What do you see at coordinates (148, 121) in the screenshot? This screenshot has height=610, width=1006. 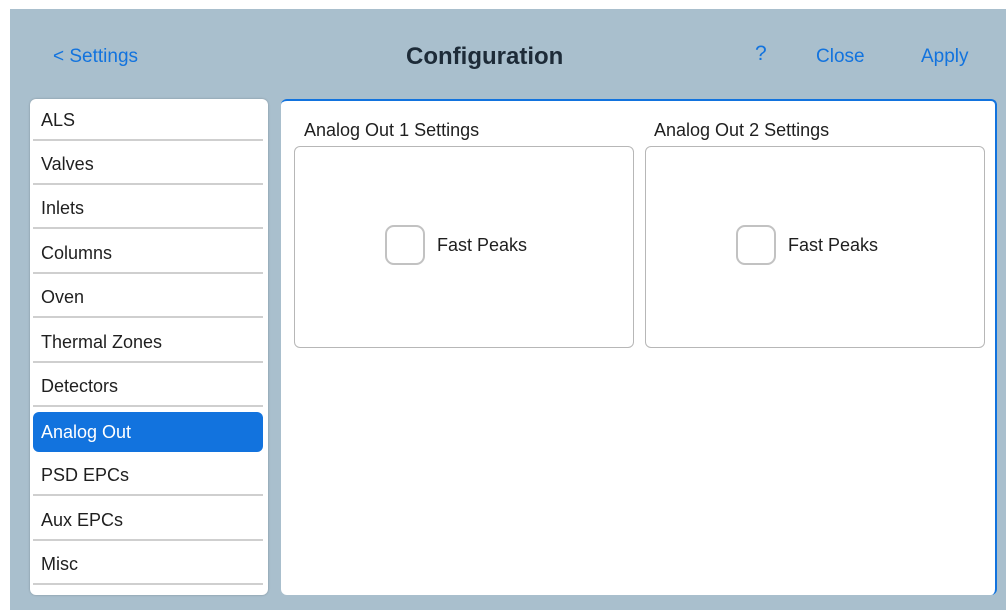 I see `sidebar-item-als: ALS` at bounding box center [148, 121].